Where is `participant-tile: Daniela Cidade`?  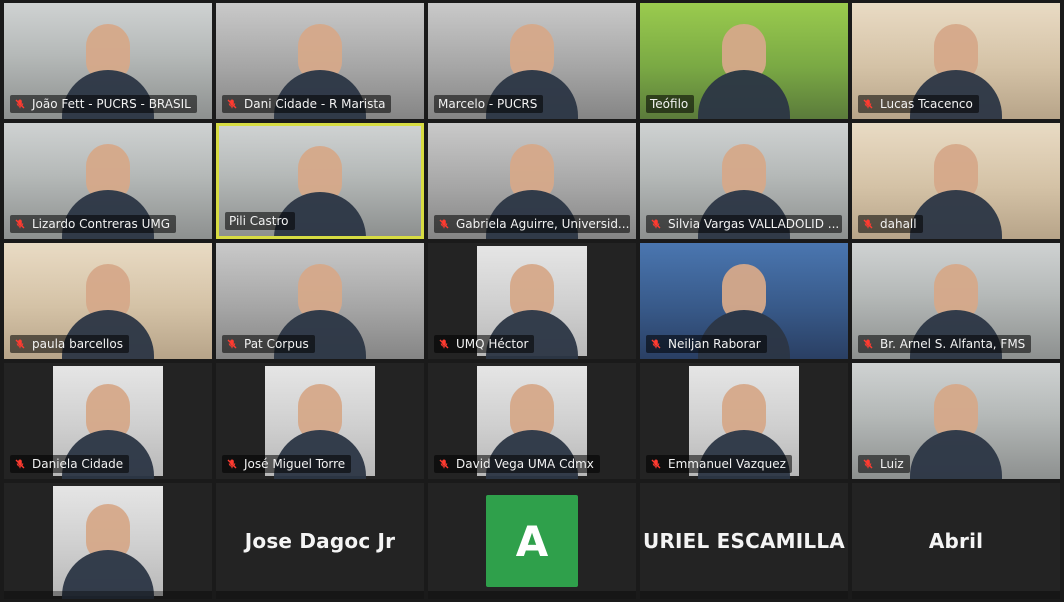 participant-tile: Daniela Cidade is located at coordinates (108, 421).